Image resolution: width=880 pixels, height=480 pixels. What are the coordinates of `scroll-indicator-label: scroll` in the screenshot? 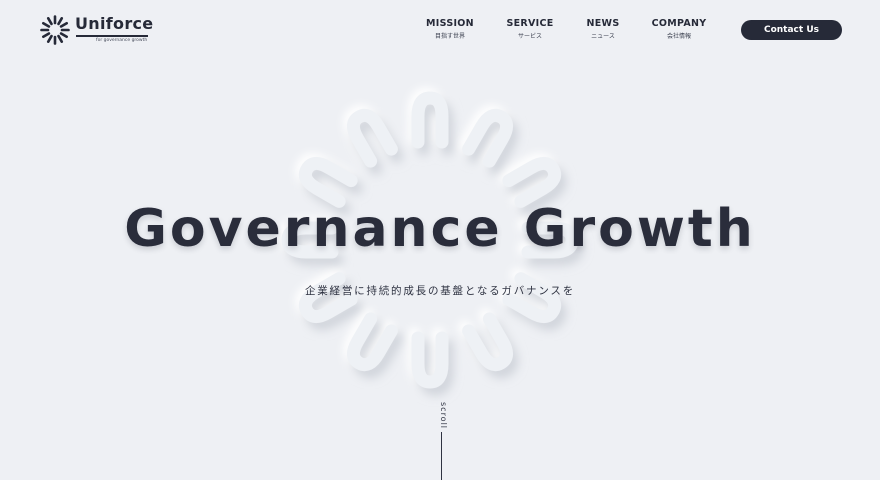 It's located at (441, 416).